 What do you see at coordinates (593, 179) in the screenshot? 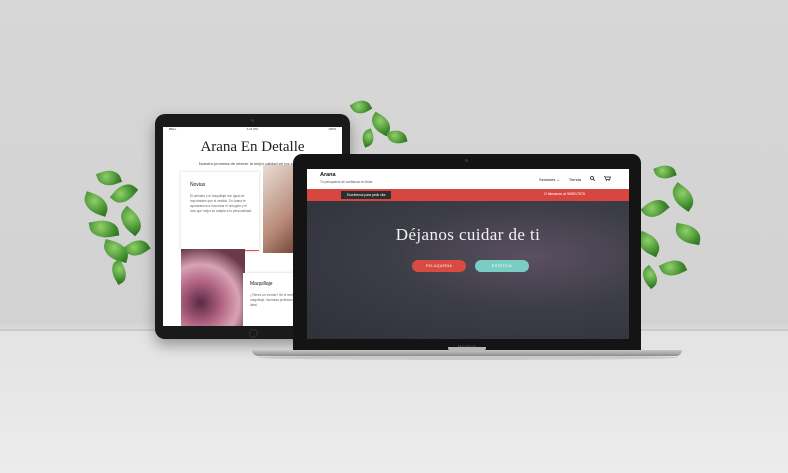
I see `search-icon` at bounding box center [593, 179].